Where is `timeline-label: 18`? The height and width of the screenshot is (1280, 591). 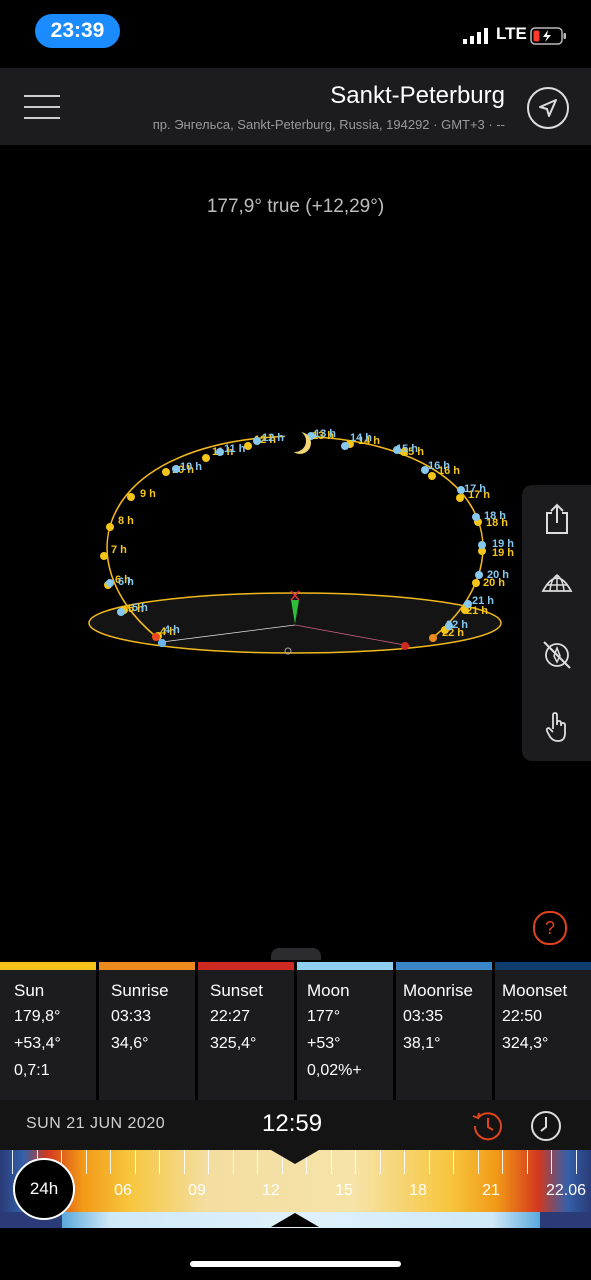 timeline-label: 18 is located at coordinates (418, 1190).